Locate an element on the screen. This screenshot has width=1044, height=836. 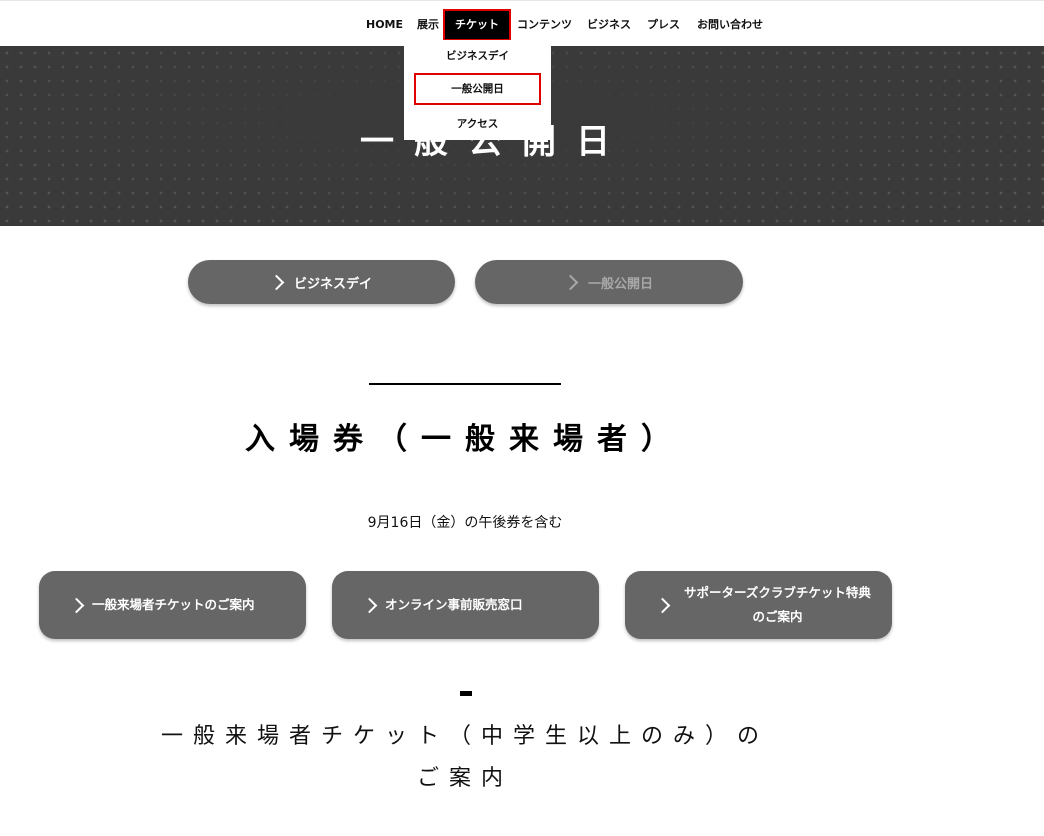
main-nav: HOME 展示 チケット コンテンツ ビジネス プレス お問い合わせ is located at coordinates (522, 25).